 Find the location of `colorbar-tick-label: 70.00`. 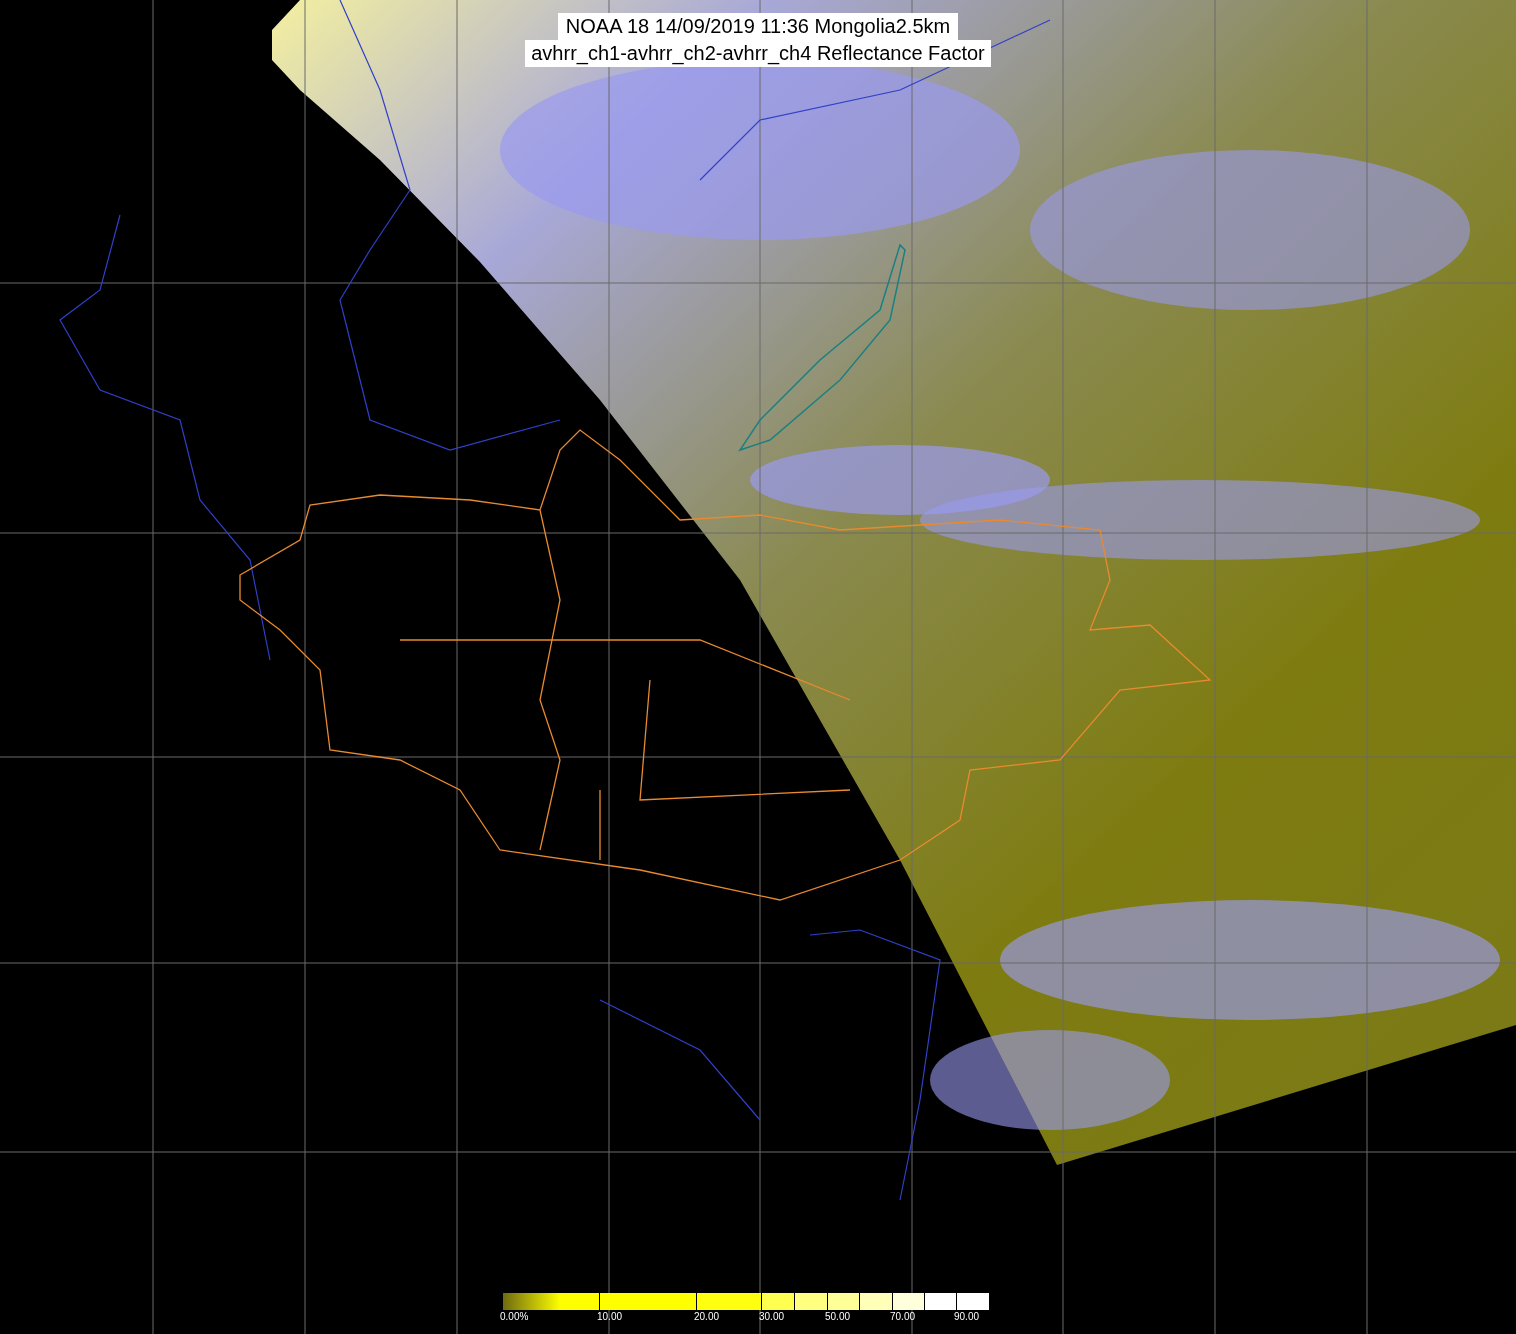

colorbar-tick-label: 70.00 is located at coordinates (903, 1316).